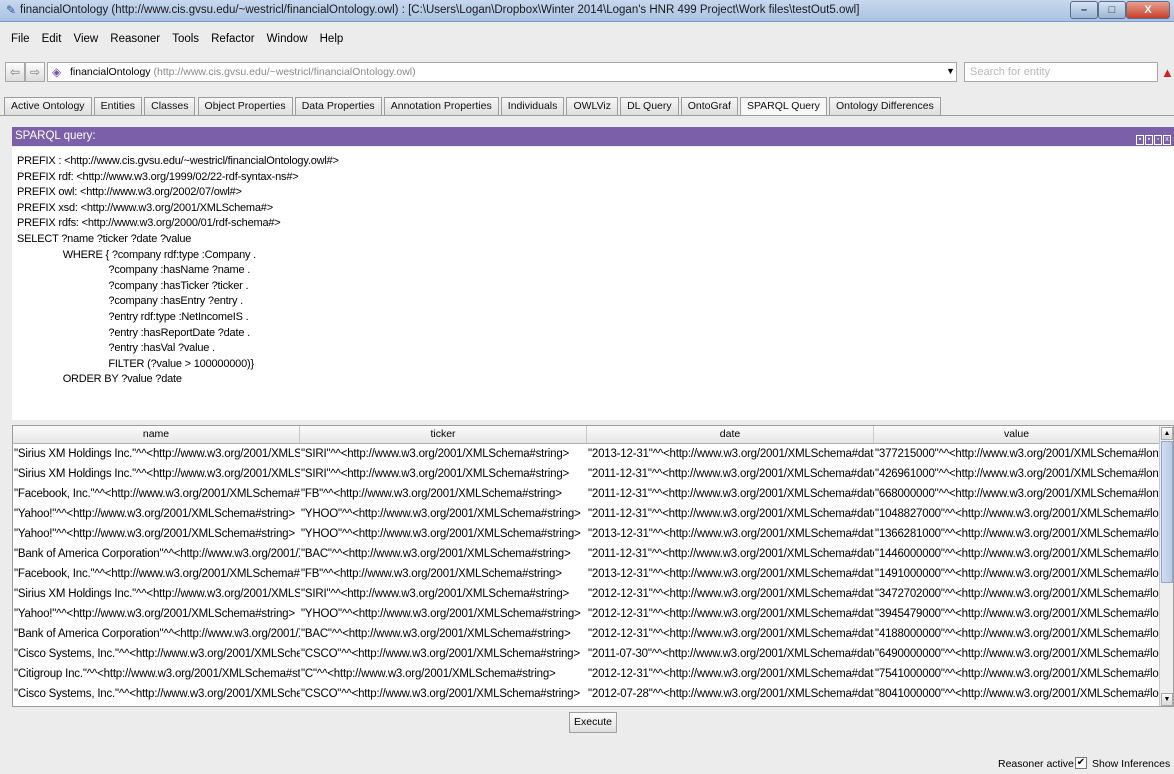  Describe the element at coordinates (35, 72) in the screenshot. I see `forward-button: ⇨` at that location.